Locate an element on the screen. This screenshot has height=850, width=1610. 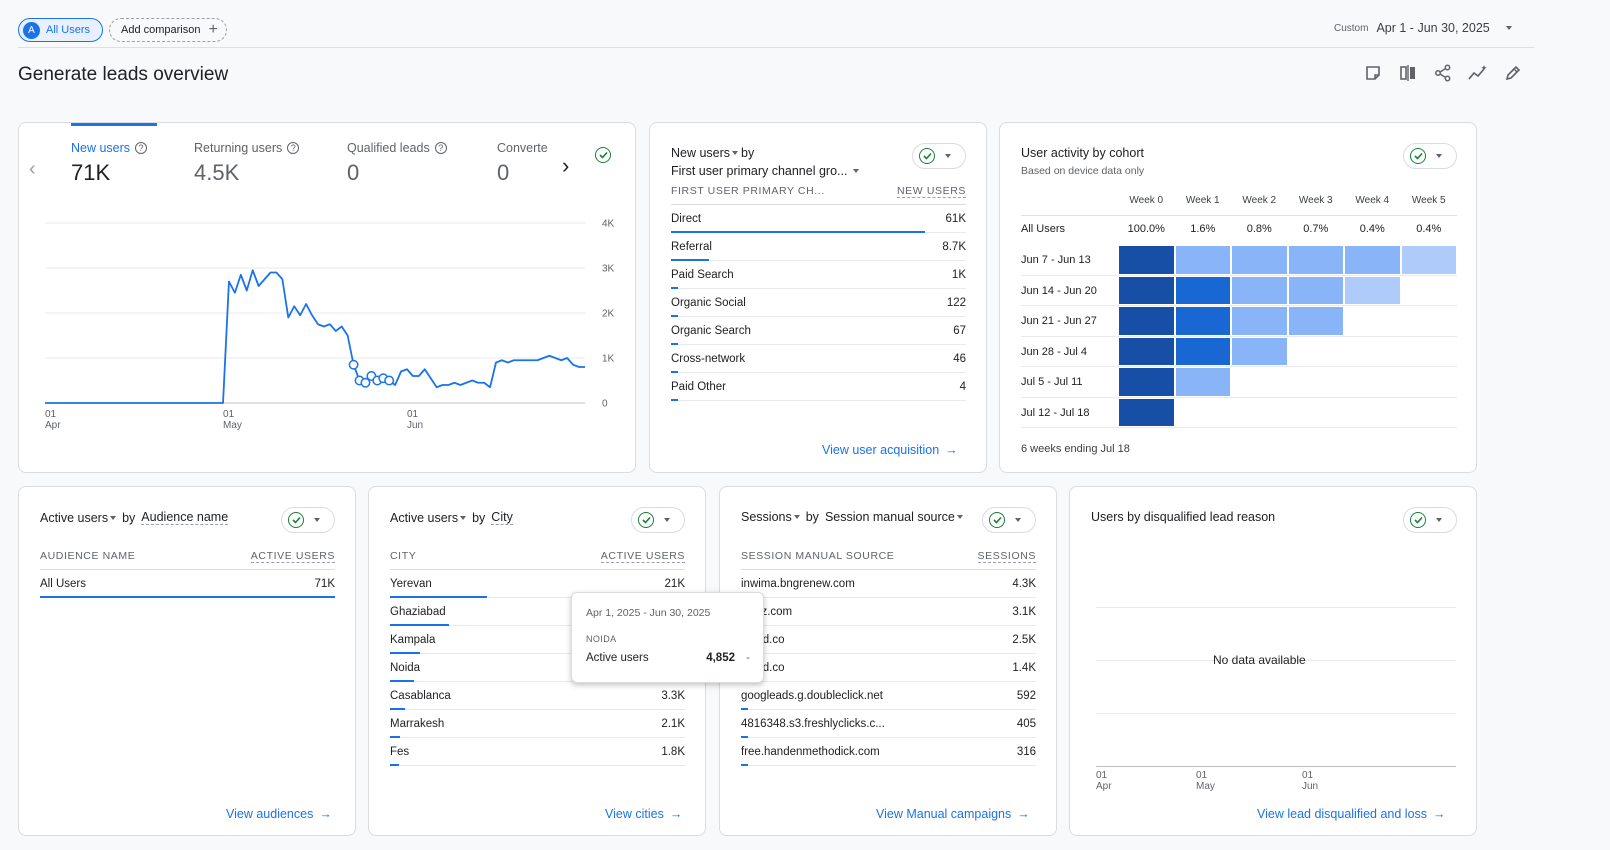
view-manual-campaigns-link: View Manual campaigns → is located at coordinates (953, 814).